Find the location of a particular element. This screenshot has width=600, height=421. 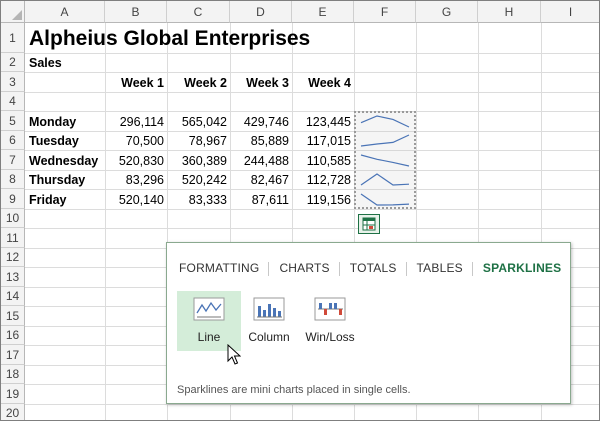

week-header: Week 3 is located at coordinates (261, 82).